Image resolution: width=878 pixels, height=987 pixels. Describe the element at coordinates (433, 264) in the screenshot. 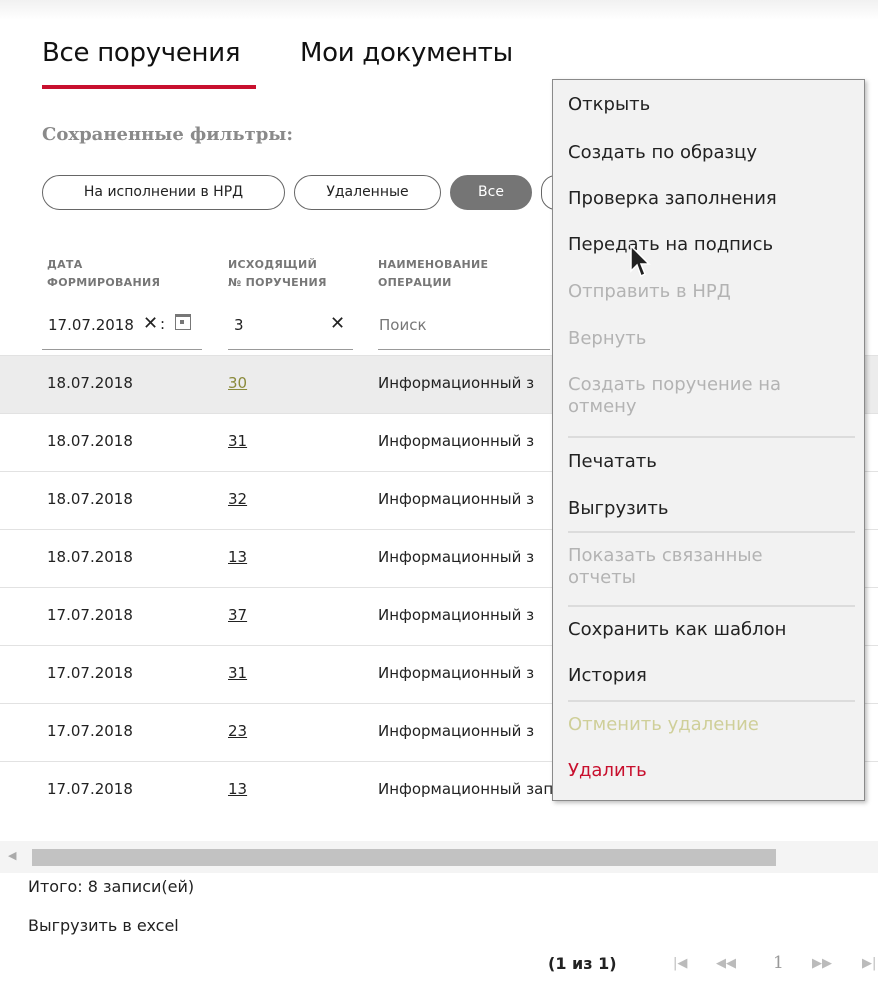

I see `column-header-operation-line1: НАИМЕНОВАНИЕ` at that location.